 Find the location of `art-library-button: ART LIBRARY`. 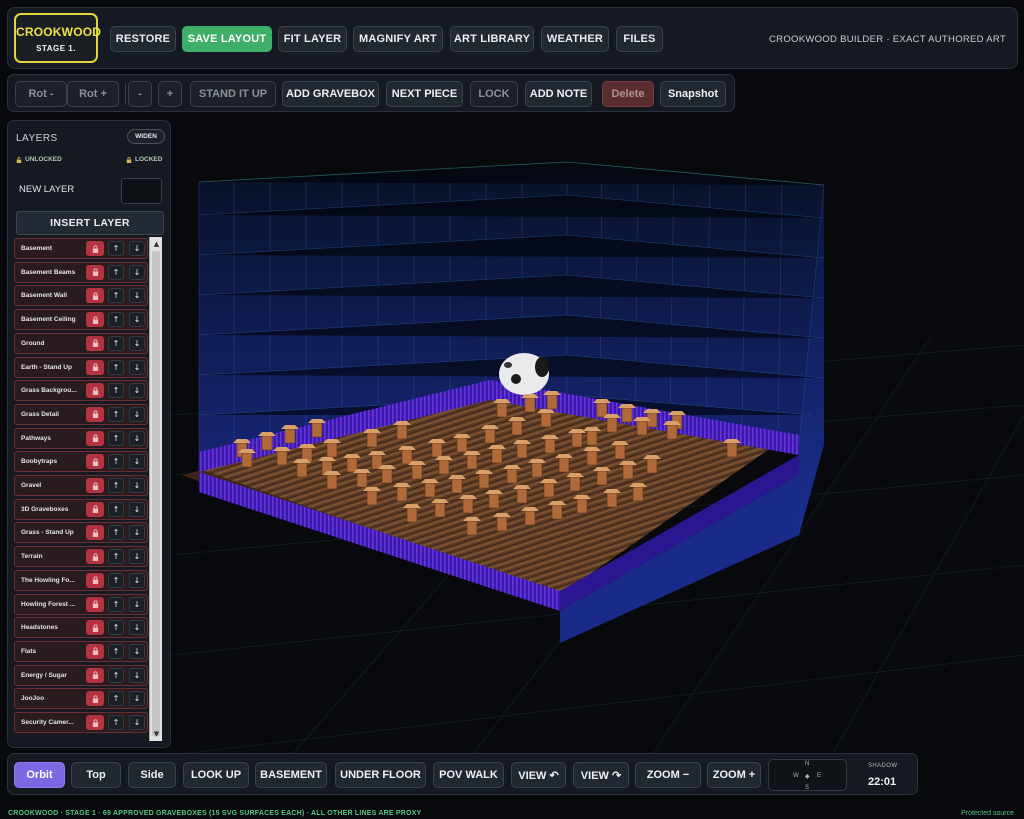

art-library-button: ART LIBRARY is located at coordinates (492, 39).